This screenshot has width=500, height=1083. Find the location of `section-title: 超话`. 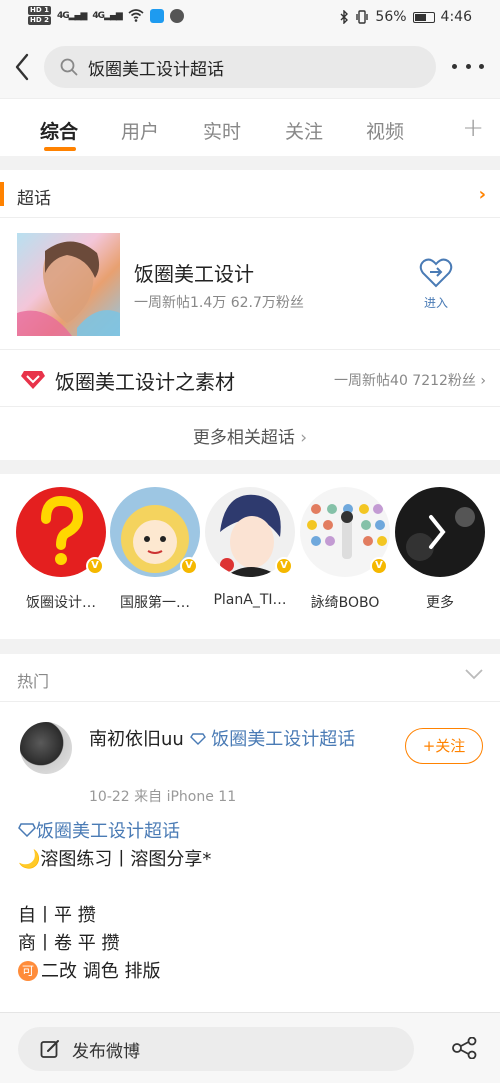

section-title: 超话 is located at coordinates (34, 199).